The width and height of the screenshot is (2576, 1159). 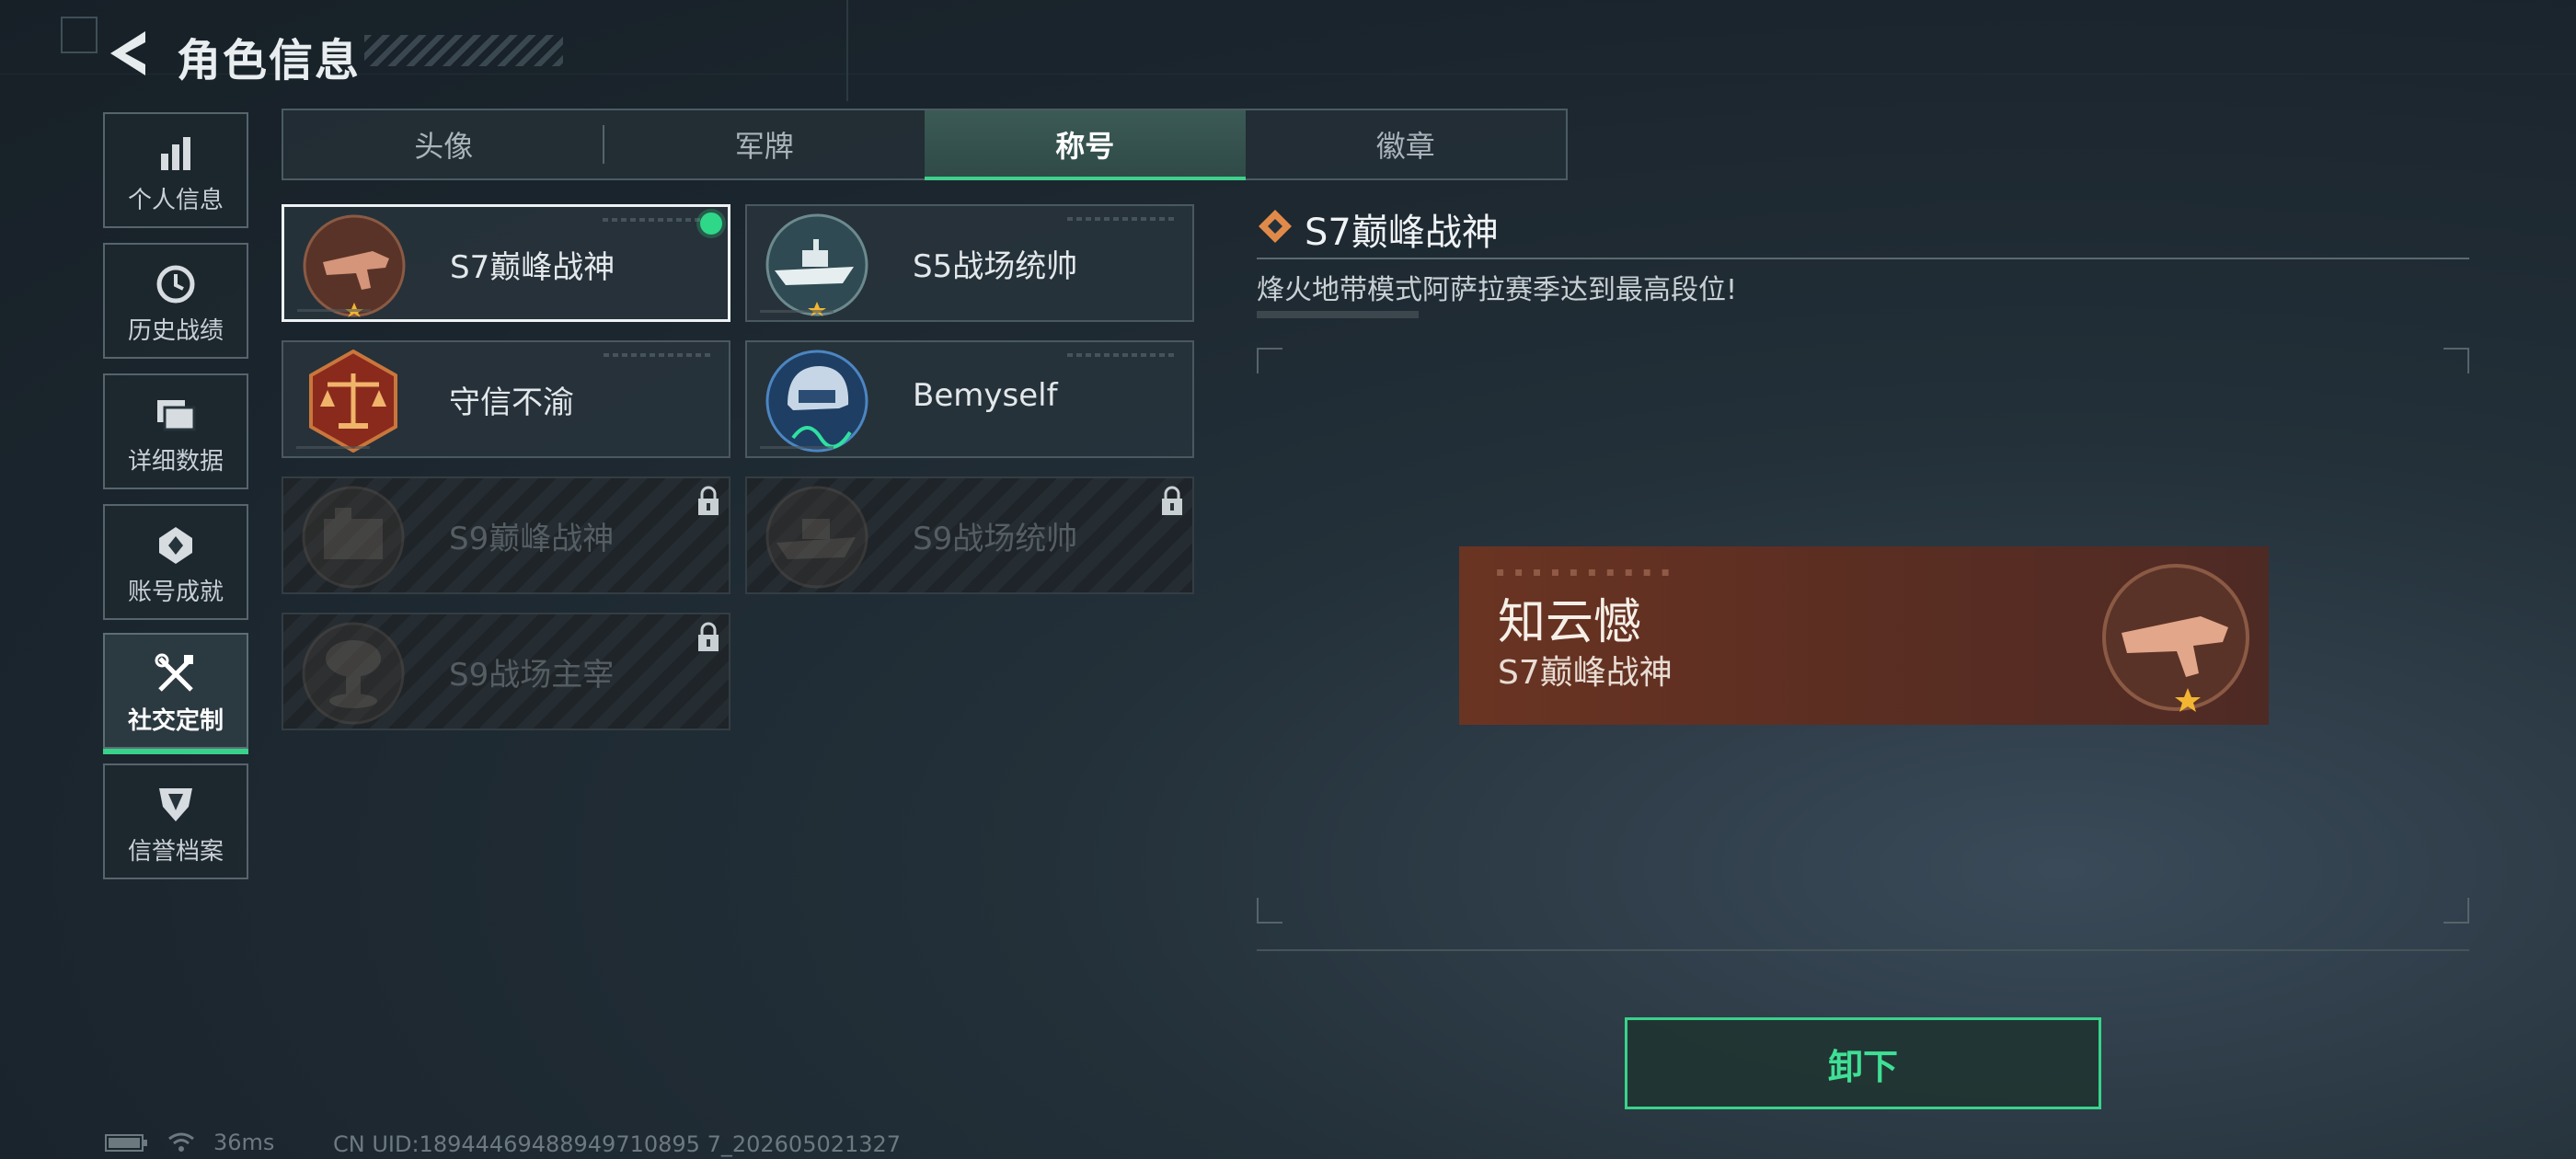 What do you see at coordinates (175, 852) in the screenshot?
I see `sidebar-item-label: 信誉档案` at bounding box center [175, 852].